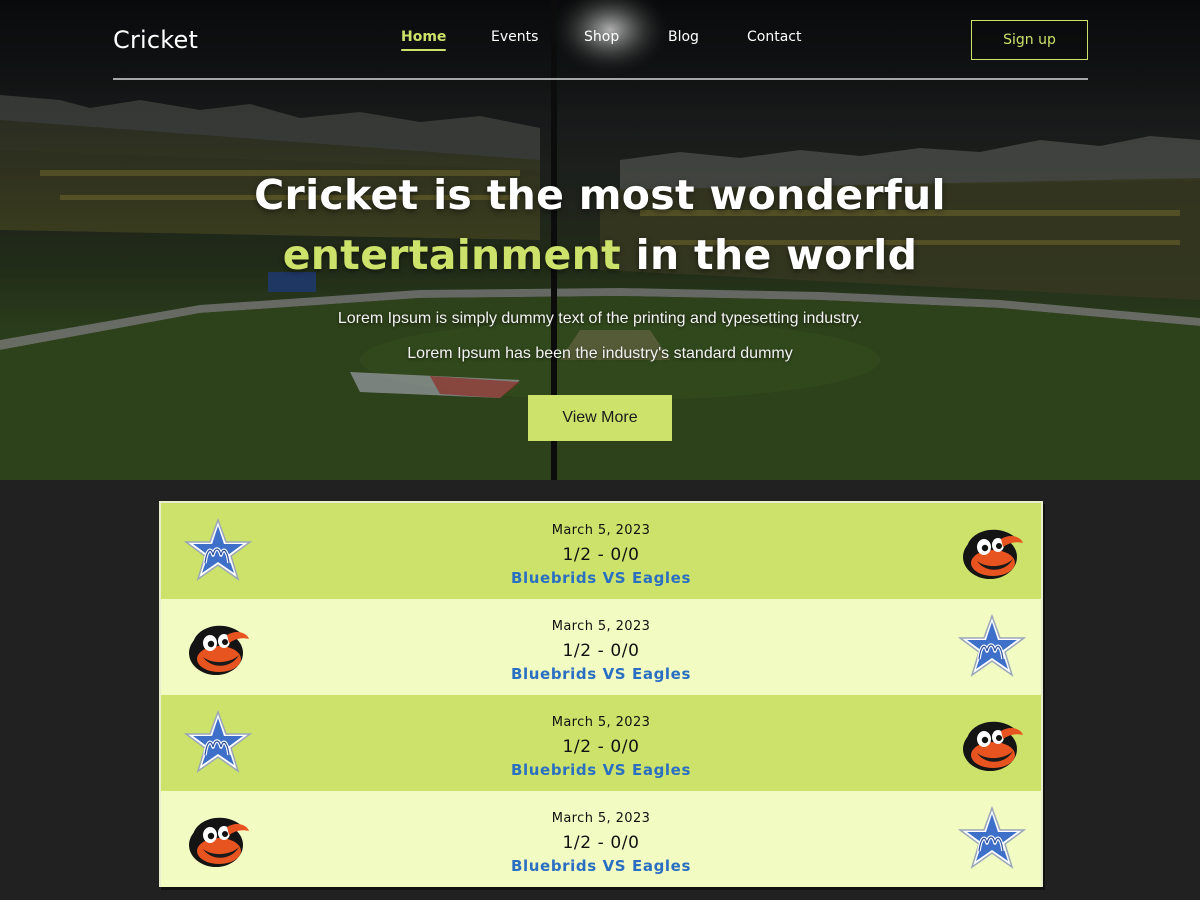  Describe the element at coordinates (601, 37) in the screenshot. I see `nav-link-shop: Shop` at that location.